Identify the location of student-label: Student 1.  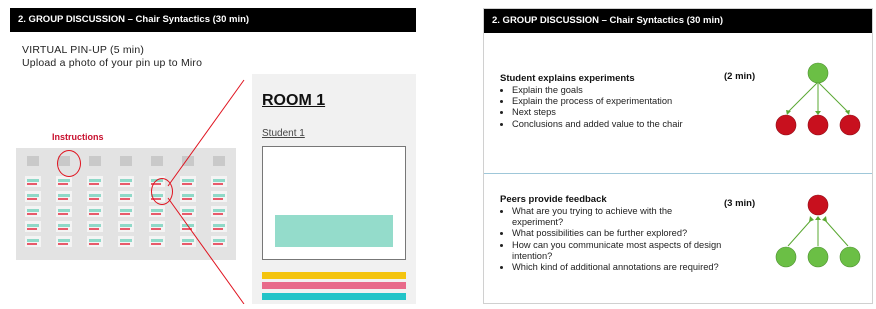
(283, 133).